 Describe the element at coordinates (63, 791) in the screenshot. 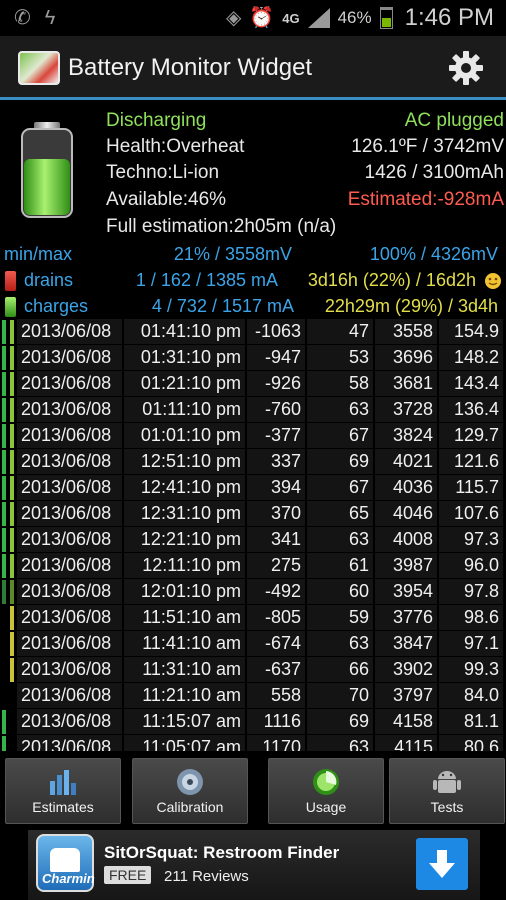

I see `estimates-button: Estimates` at that location.